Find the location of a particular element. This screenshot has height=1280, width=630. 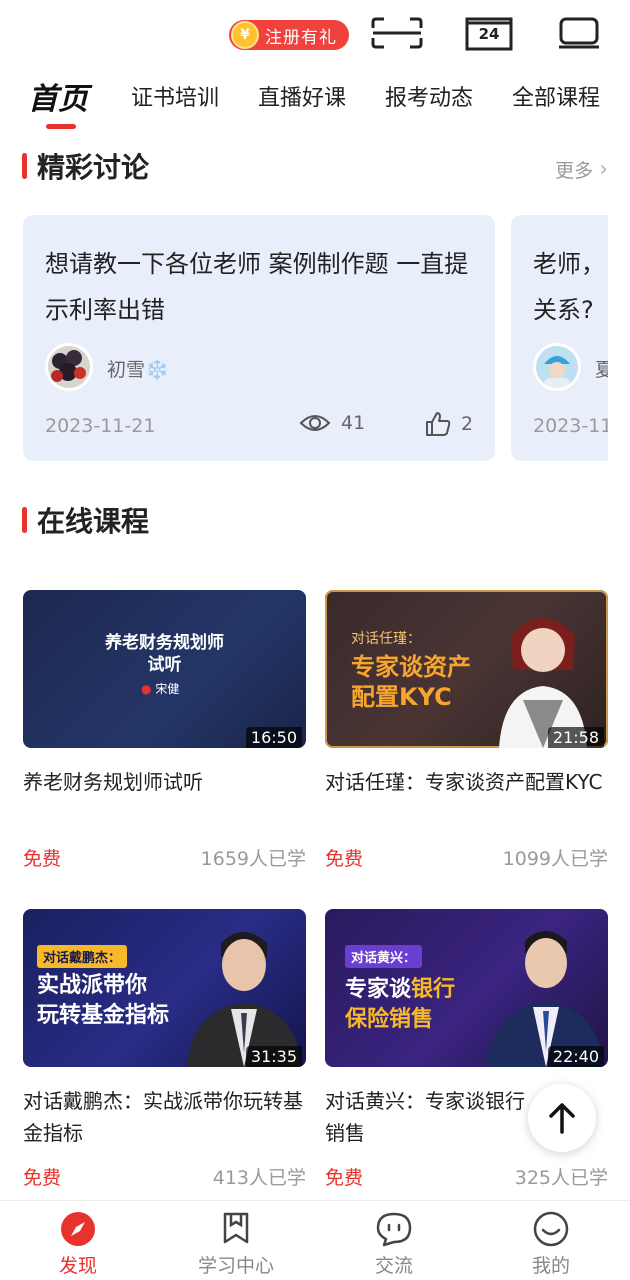

course-thumbnail: 对话戴鹏杰： 实战派带你 玩转基金指标 31:35 is located at coordinates (164, 988).